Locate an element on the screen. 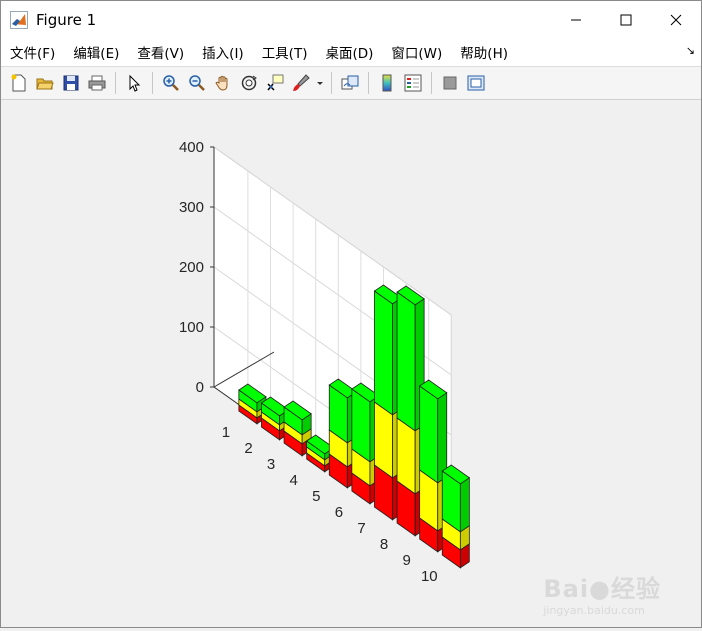 The image size is (702, 631). minimize-icon is located at coordinates (576, 19).